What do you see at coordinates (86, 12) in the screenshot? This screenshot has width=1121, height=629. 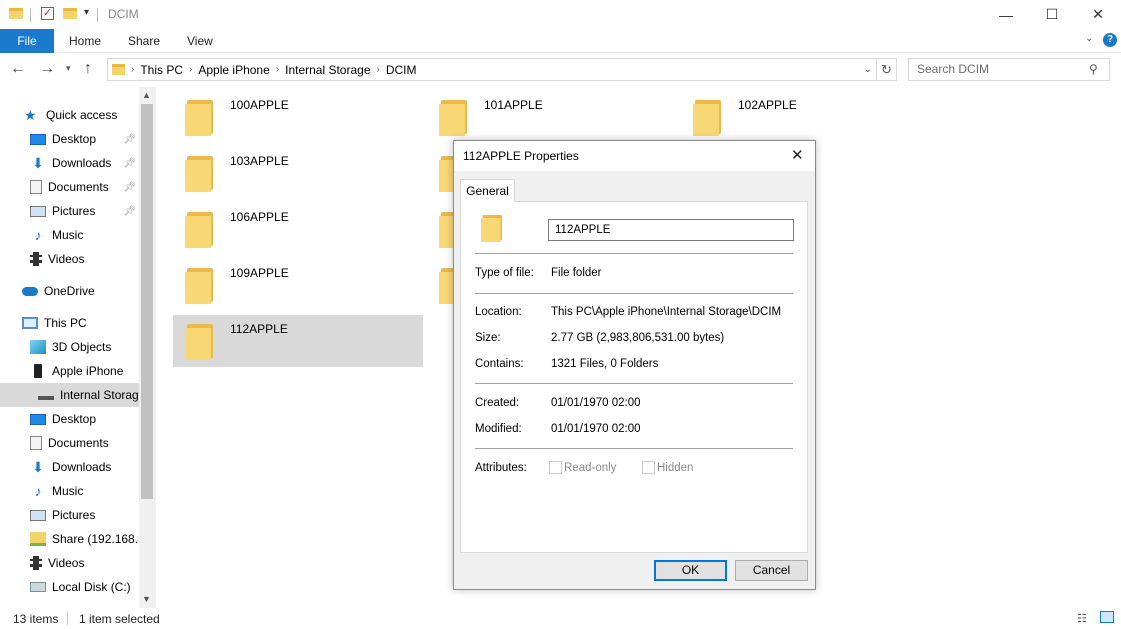 I see `quick-access-dropdown-icon: ▾` at bounding box center [86, 12].